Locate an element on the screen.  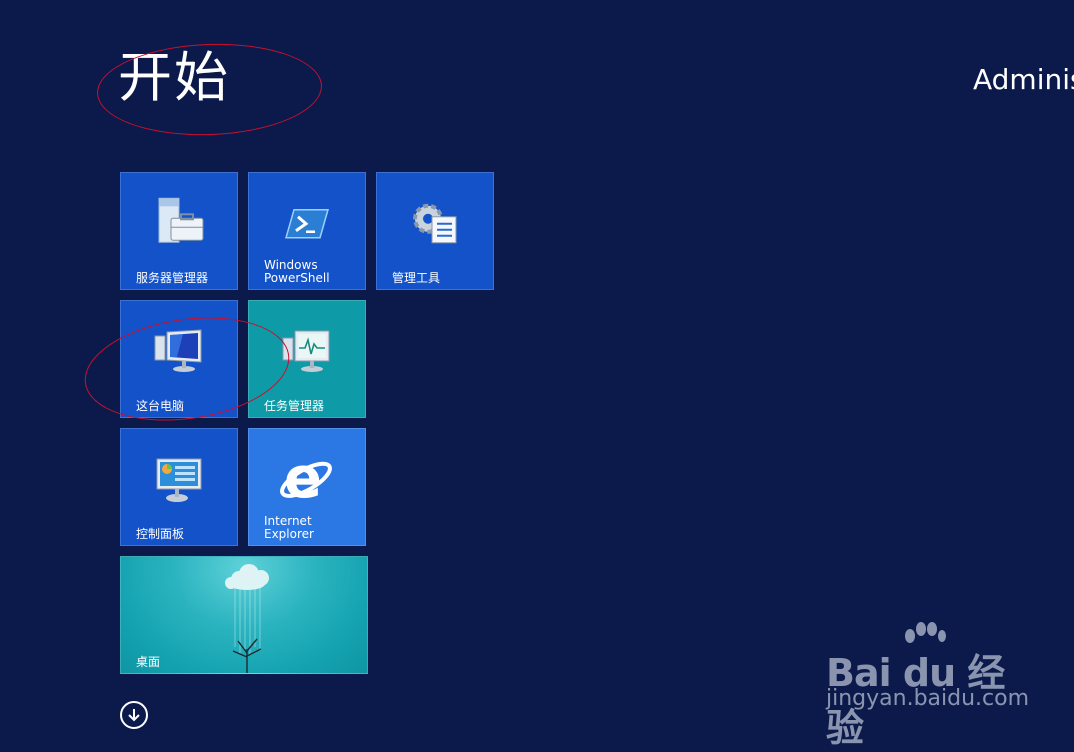
tile-label: 管理工具 is located at coordinates (416, 278).